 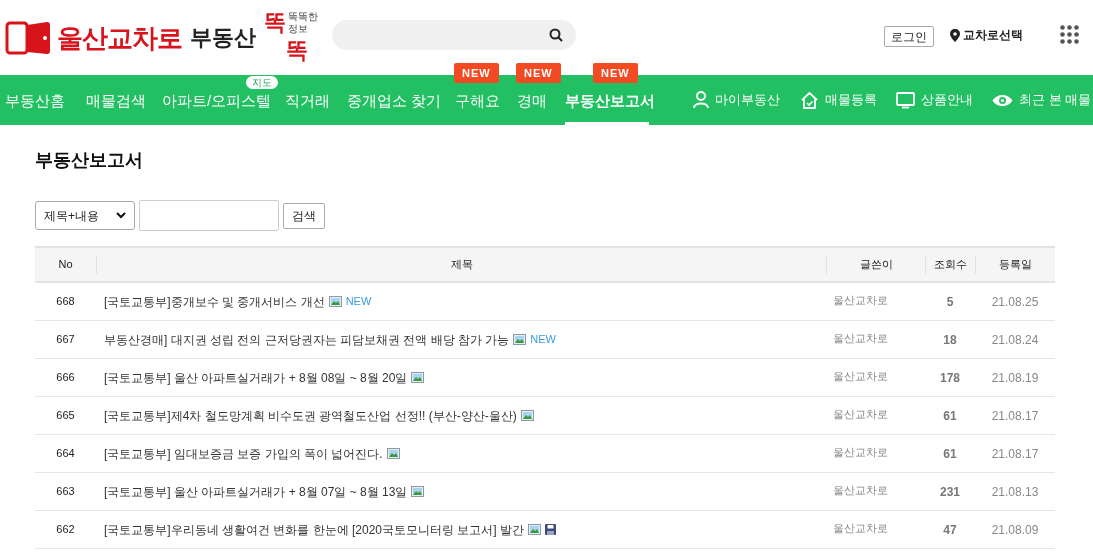 What do you see at coordinates (950, 302) in the screenshot?
I see `view-count: 5` at bounding box center [950, 302].